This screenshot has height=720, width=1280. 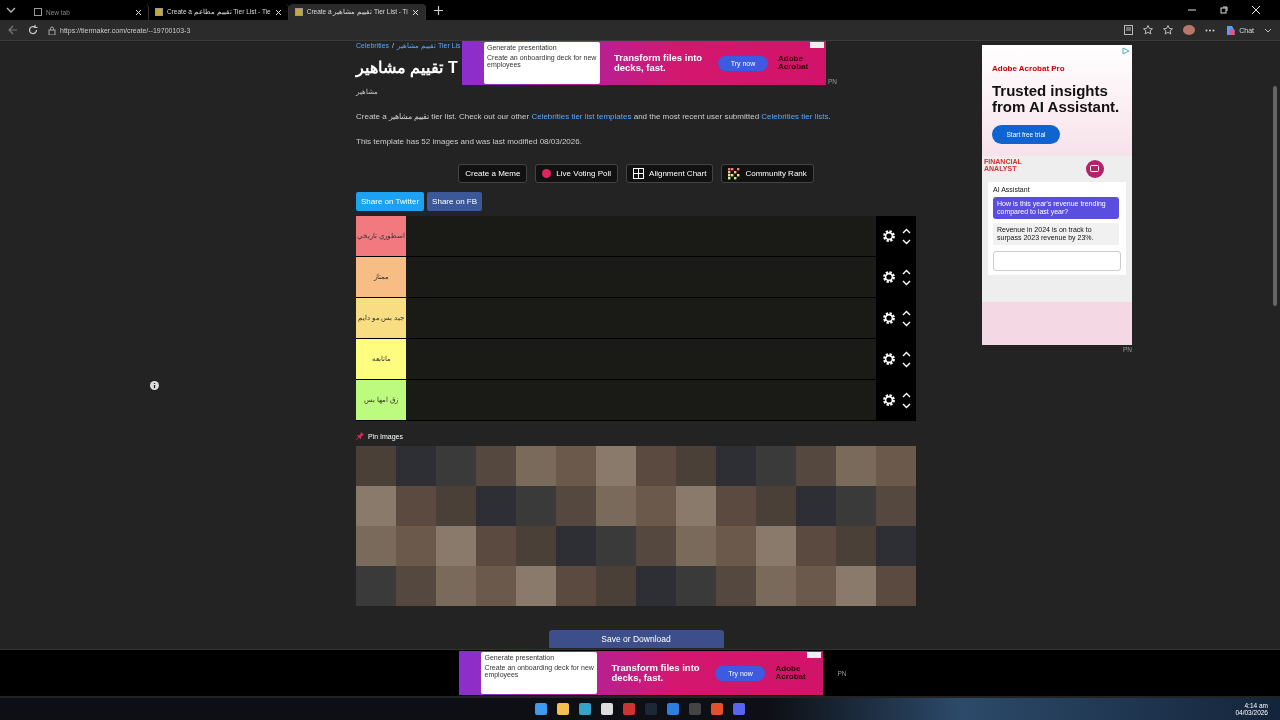 What do you see at coordinates (13, 30) in the screenshot?
I see `back-icon` at bounding box center [13, 30].